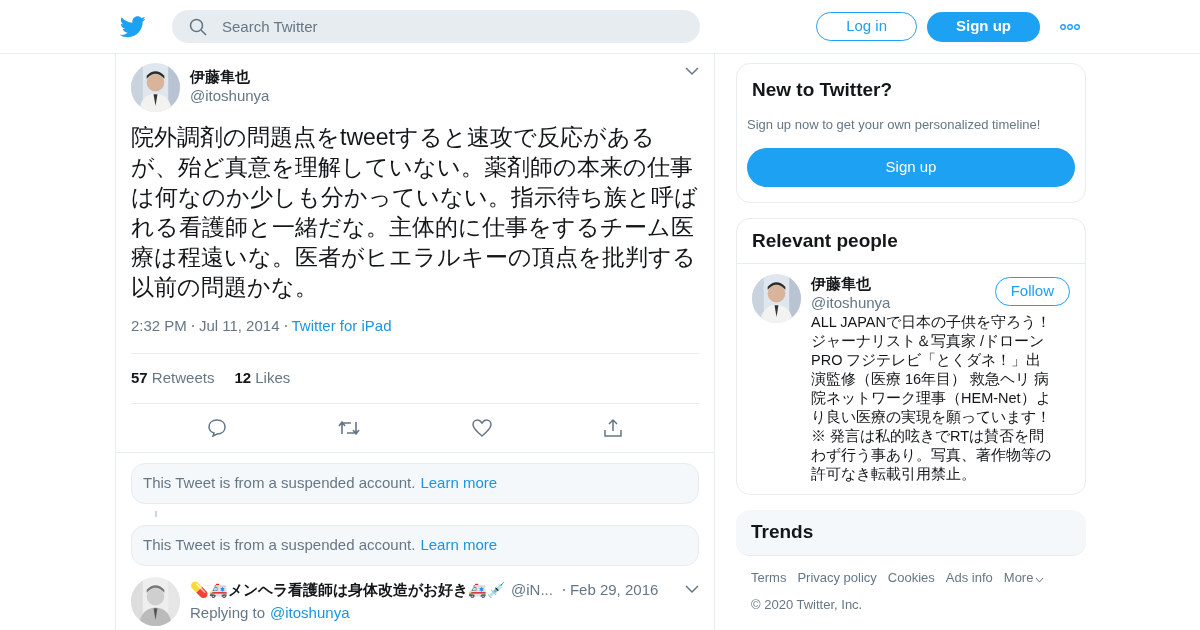 This screenshot has height=630, width=1200. I want to click on person-handle: @itoshunya, so click(903, 302).